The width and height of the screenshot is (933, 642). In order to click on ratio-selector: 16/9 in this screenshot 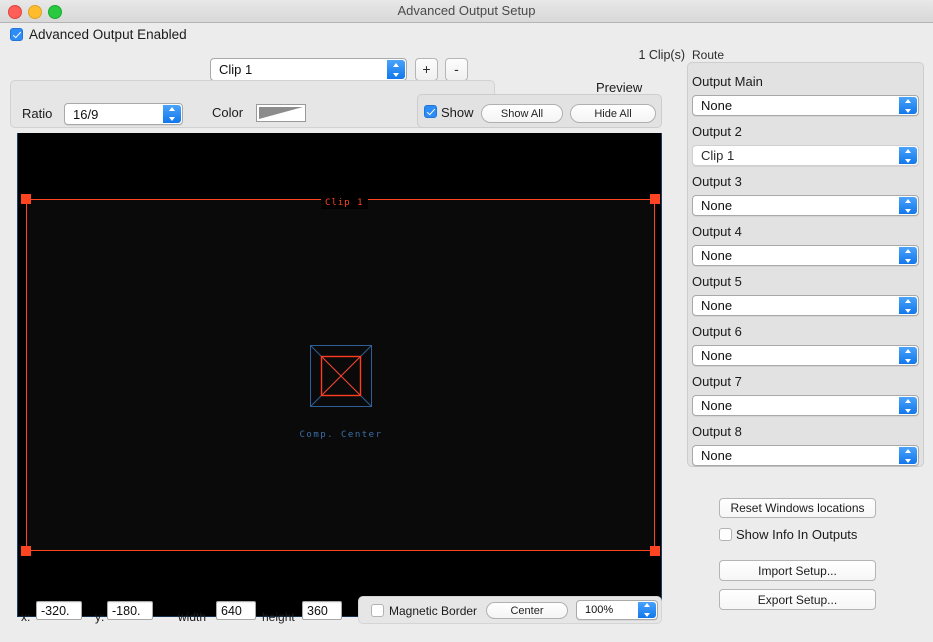, I will do `click(123, 114)`.